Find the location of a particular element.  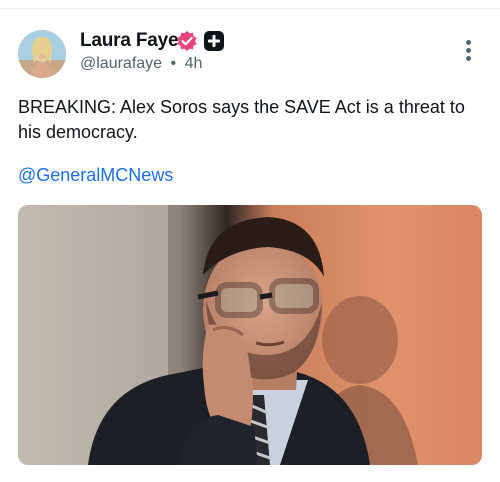

divider is located at coordinates (250, 8).